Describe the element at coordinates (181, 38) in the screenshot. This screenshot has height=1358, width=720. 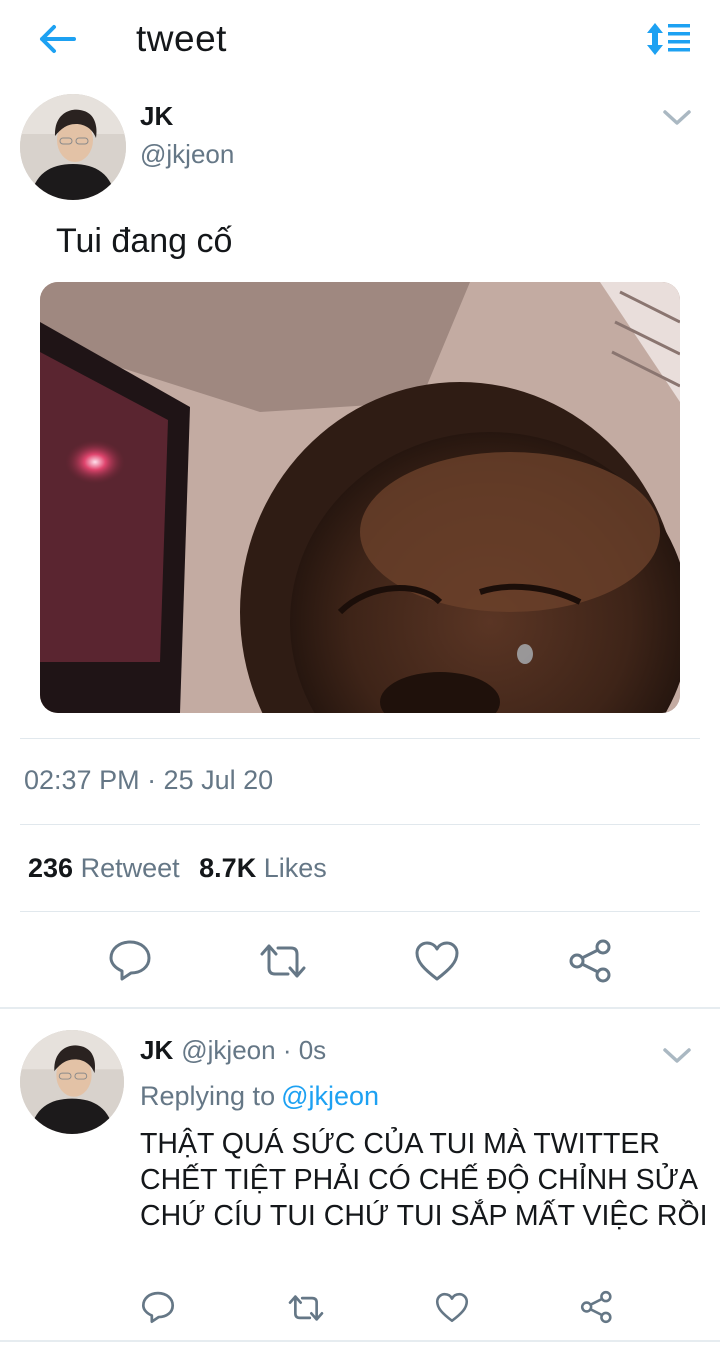
I see `page-title: tweet` at that location.